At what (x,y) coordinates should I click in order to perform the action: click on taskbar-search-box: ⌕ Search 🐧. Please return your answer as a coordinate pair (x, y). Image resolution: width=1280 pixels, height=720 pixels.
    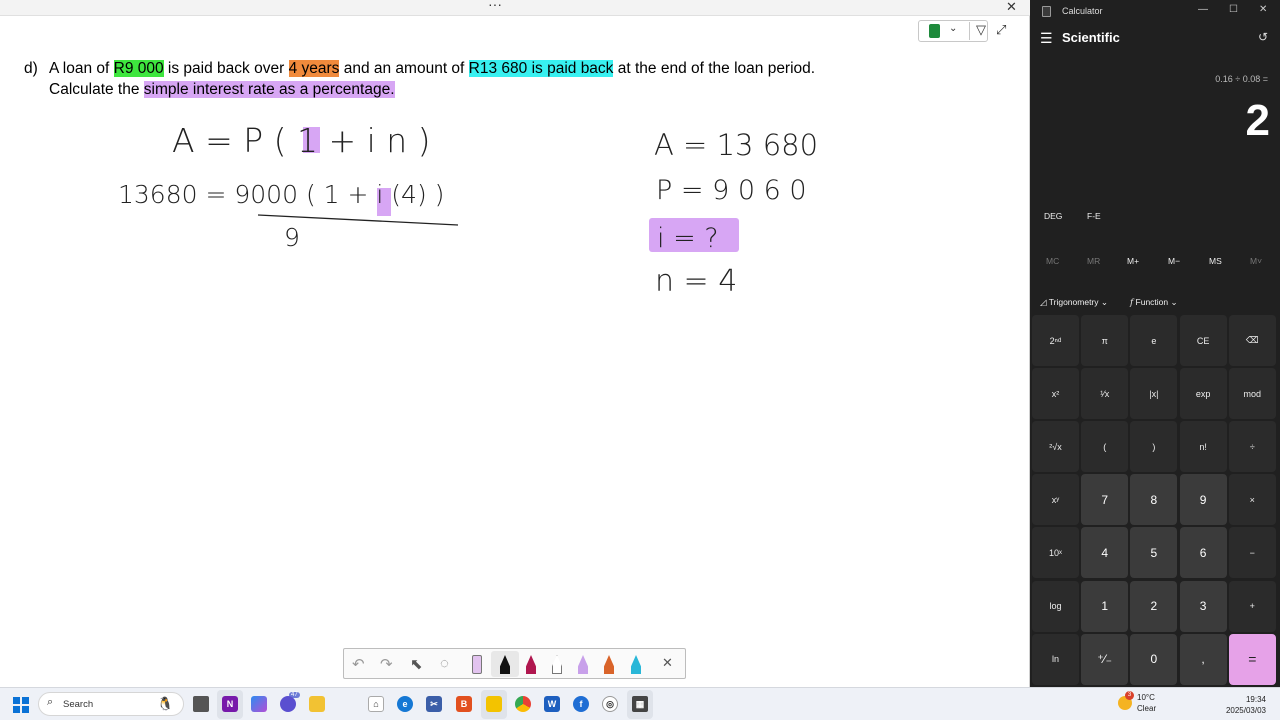
    Looking at the image, I should click on (111, 704).